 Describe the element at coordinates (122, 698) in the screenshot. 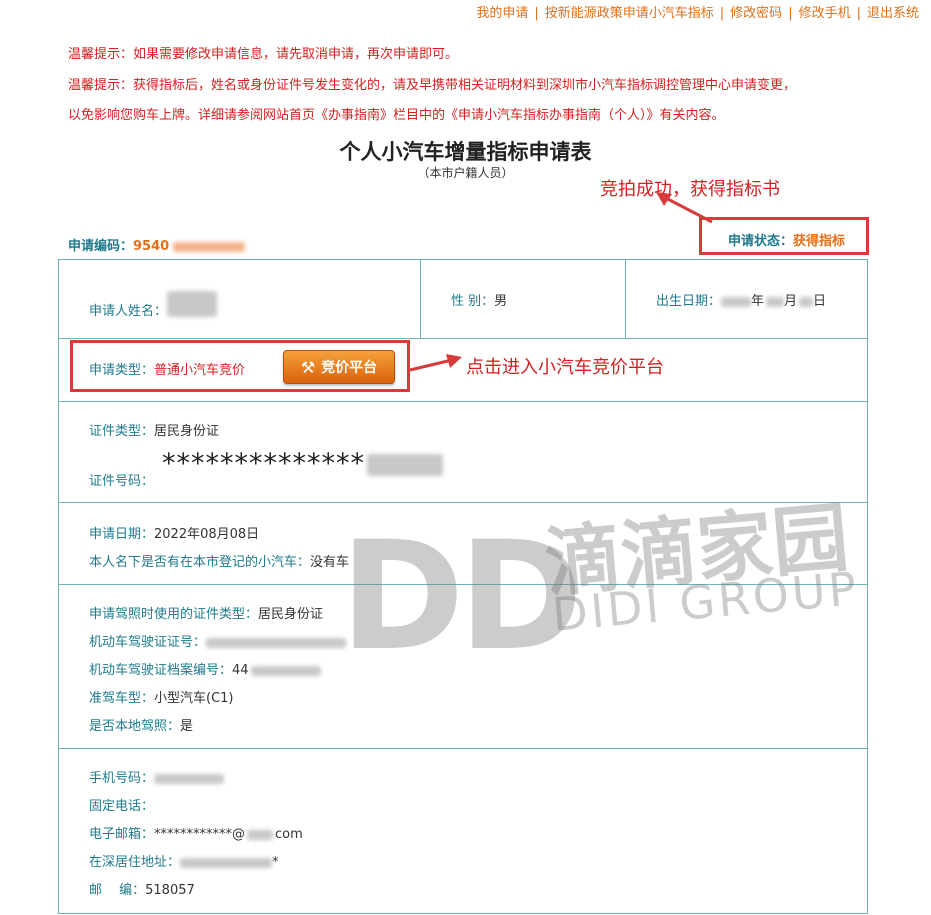

I see `license-class-label: 准驾车型：` at that location.